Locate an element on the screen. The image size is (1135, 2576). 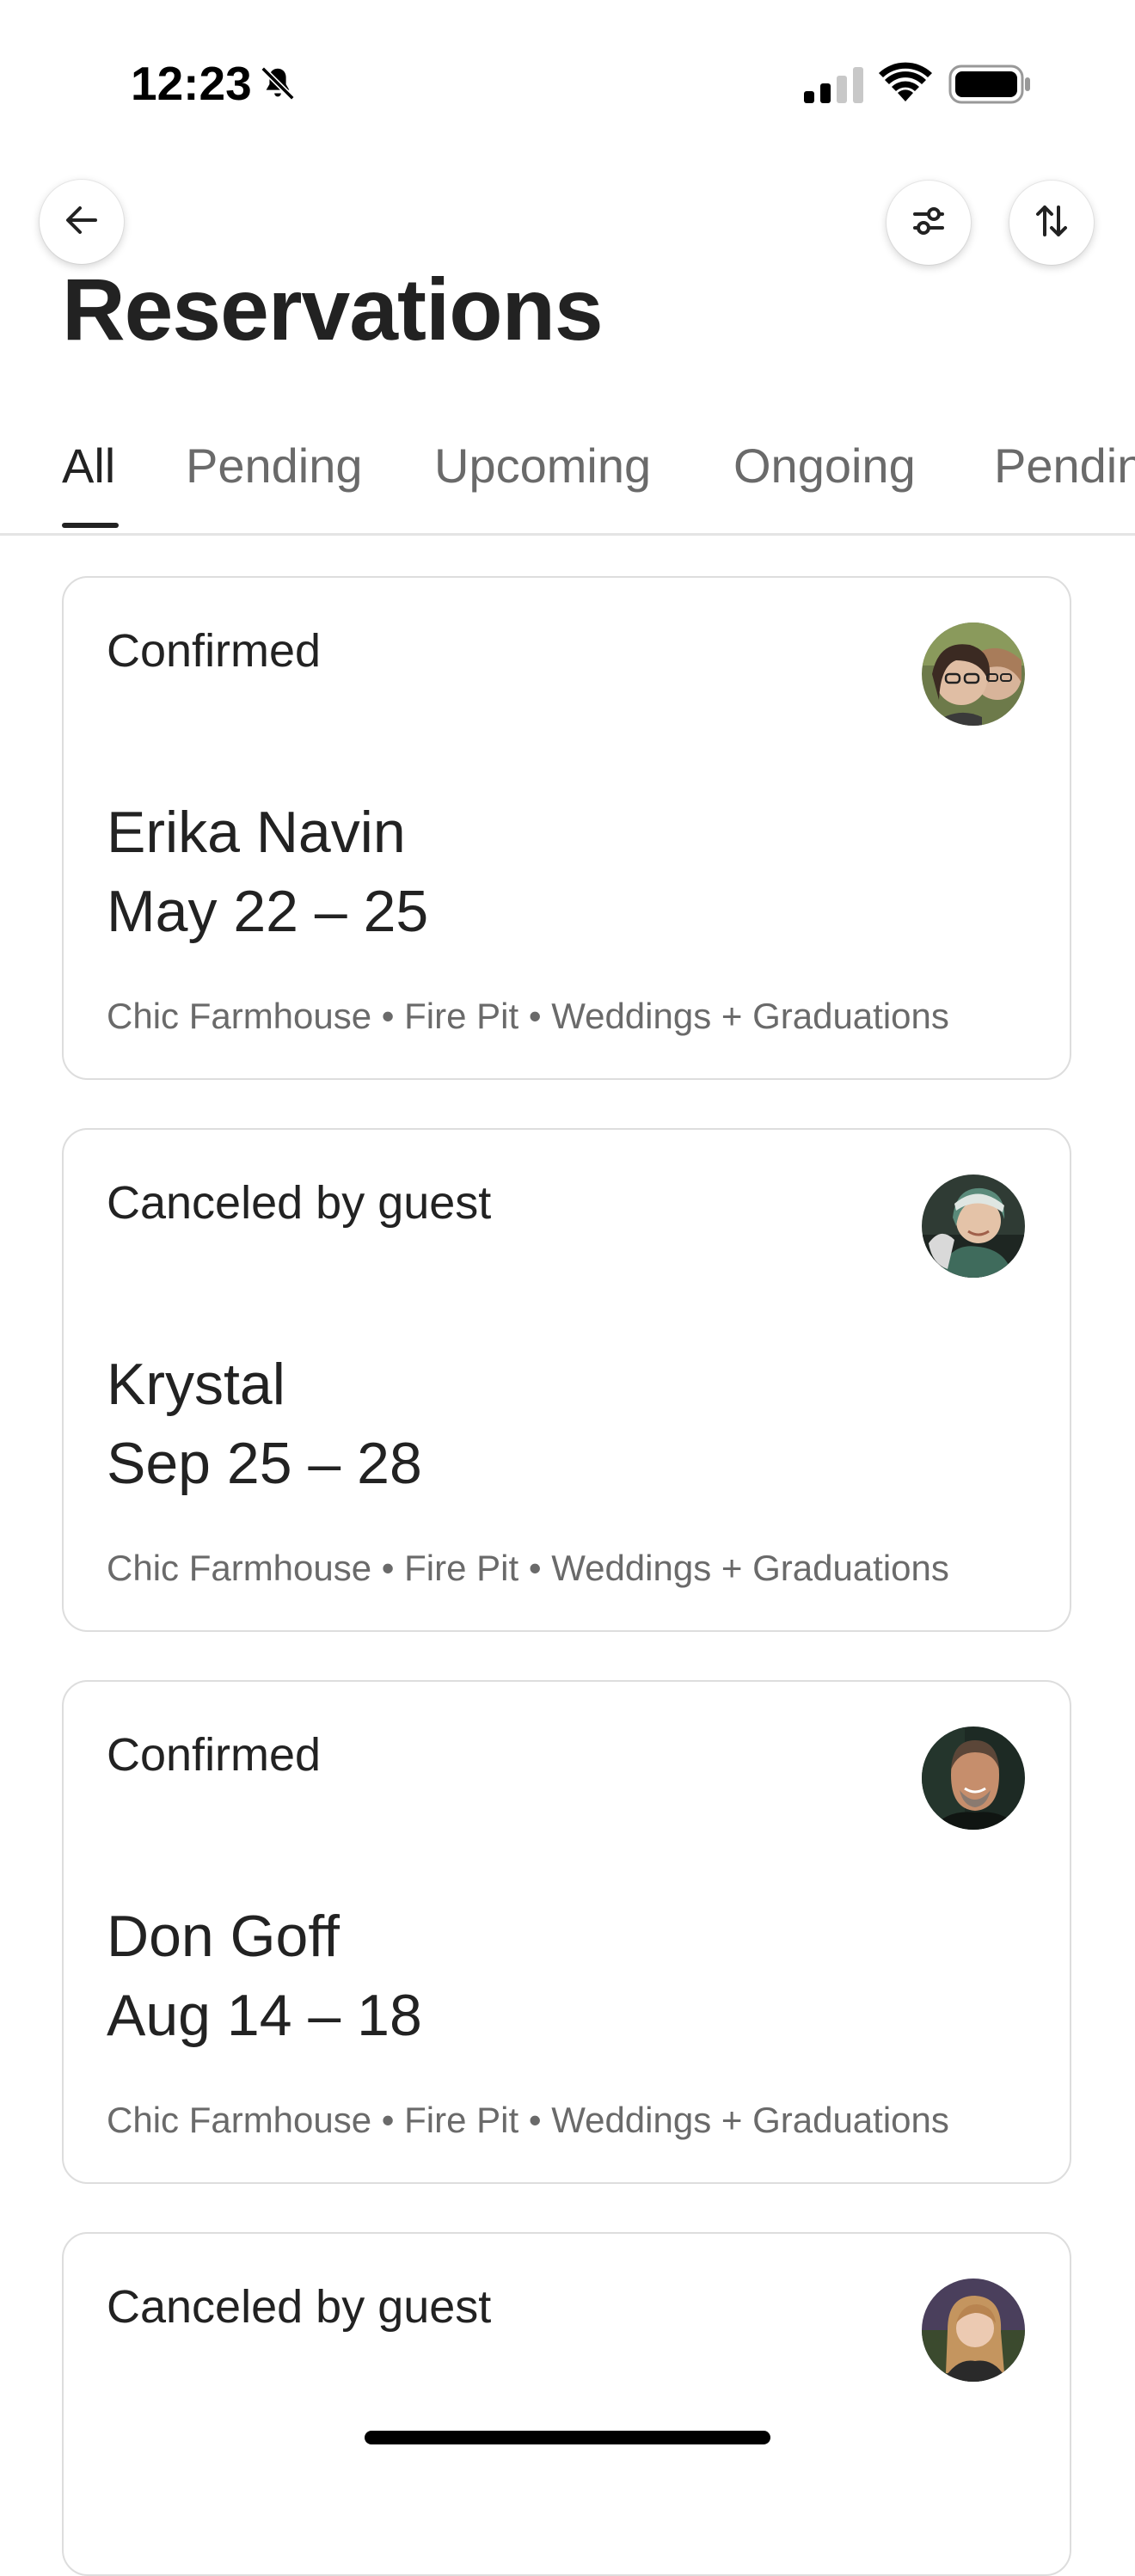
guest-name: Erika Navin is located at coordinates (256, 832).